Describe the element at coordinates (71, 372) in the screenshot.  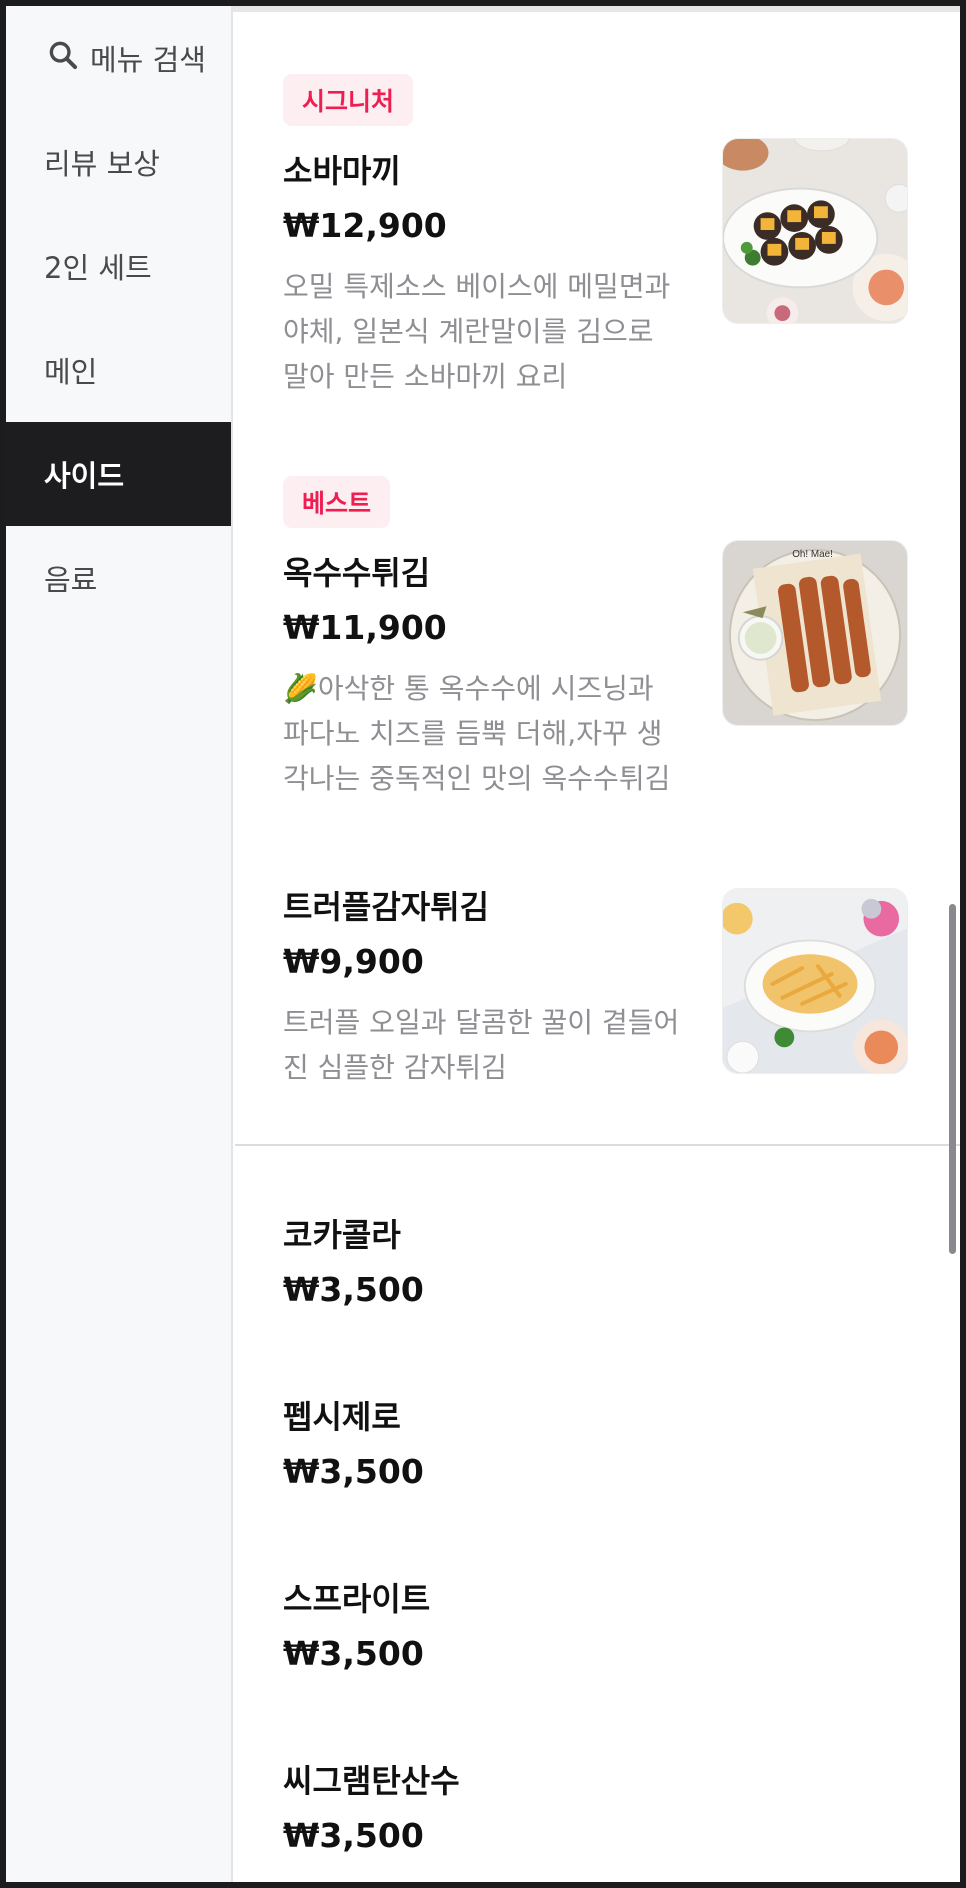
I see `sidebar-item-label: 메인` at that location.